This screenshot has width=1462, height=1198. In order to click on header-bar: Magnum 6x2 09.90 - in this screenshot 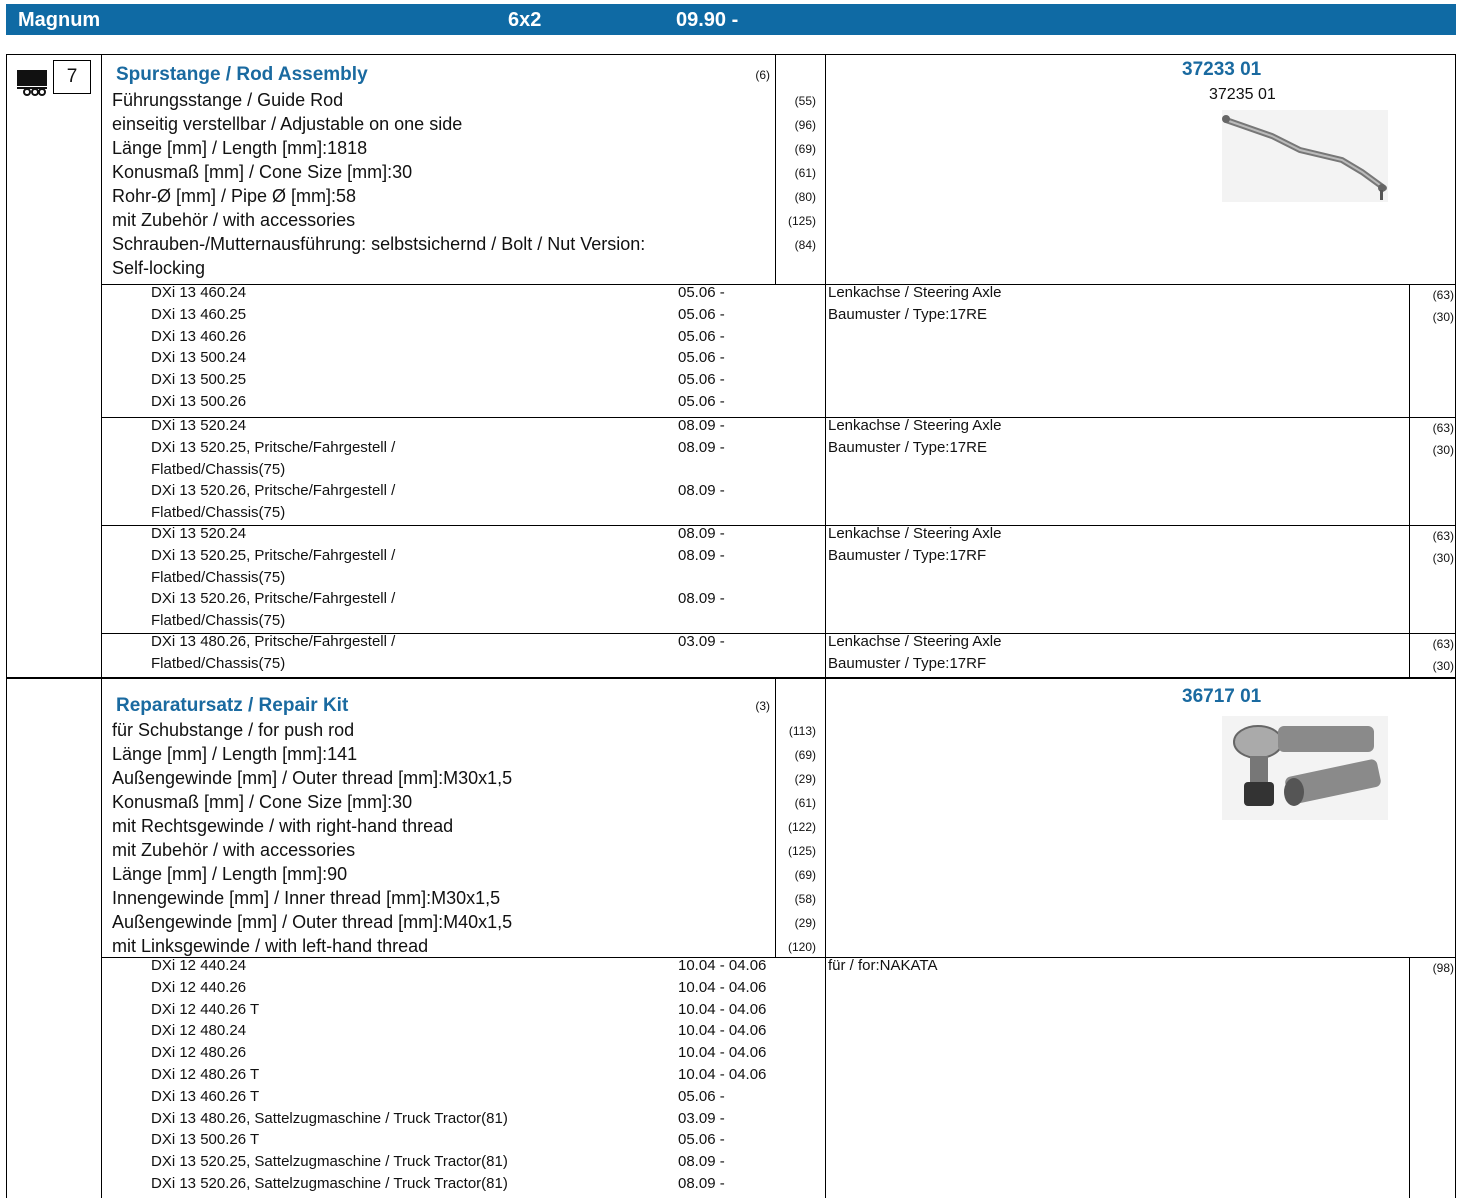, I will do `click(731, 19)`.